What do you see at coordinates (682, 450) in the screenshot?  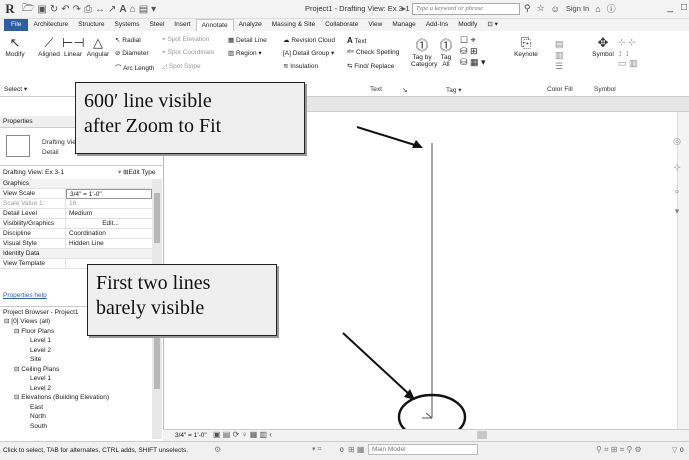 I see `filter-count: 0` at bounding box center [682, 450].